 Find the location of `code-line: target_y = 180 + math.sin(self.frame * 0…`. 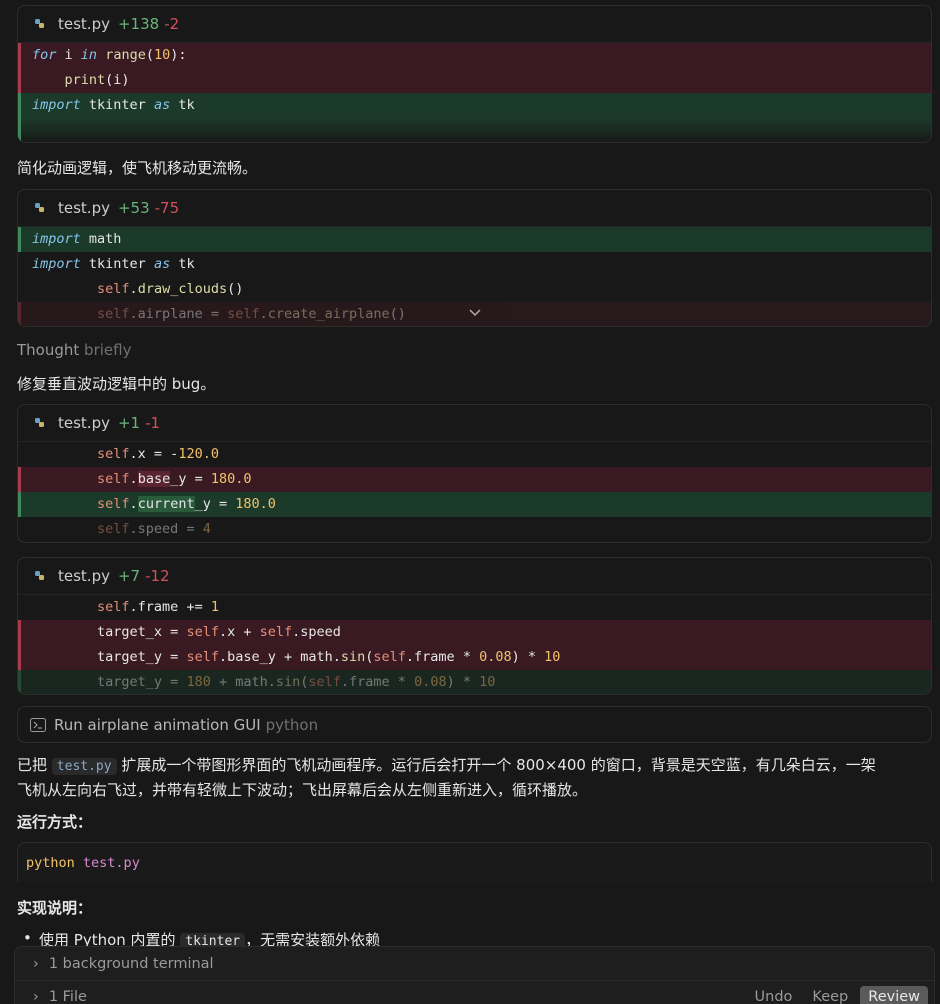

code-line: target_y = 180 + math.sin(self.frame * 0… is located at coordinates (474, 682).